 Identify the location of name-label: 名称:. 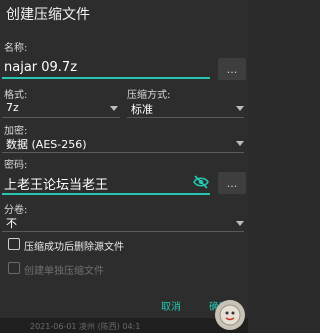
(16, 48).